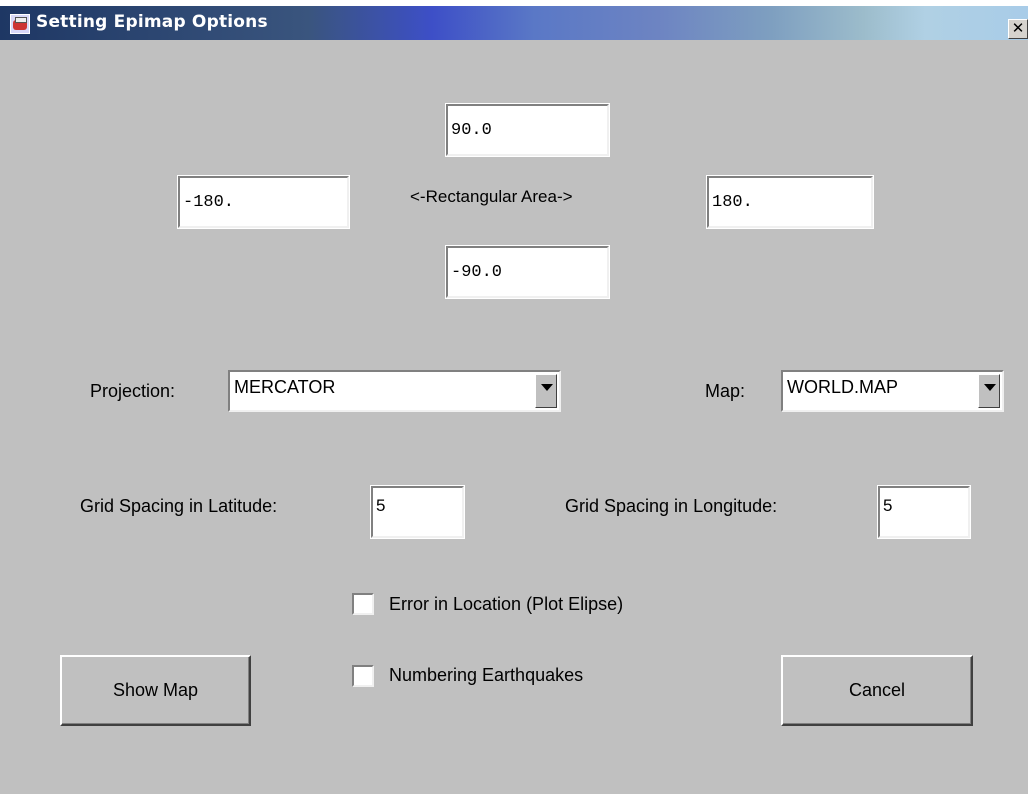 The width and height of the screenshot is (1028, 794). I want to click on close-button: ✕, so click(1018, 29).